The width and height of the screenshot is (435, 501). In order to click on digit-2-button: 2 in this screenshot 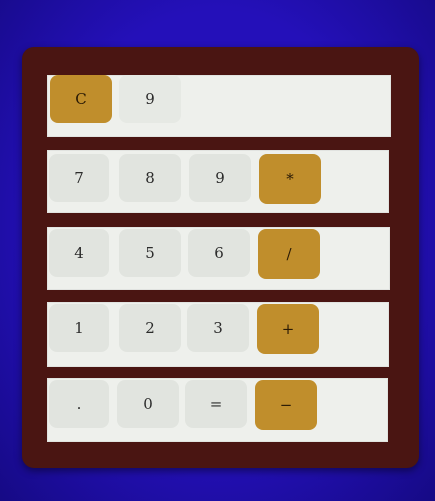, I will do `click(150, 328)`.